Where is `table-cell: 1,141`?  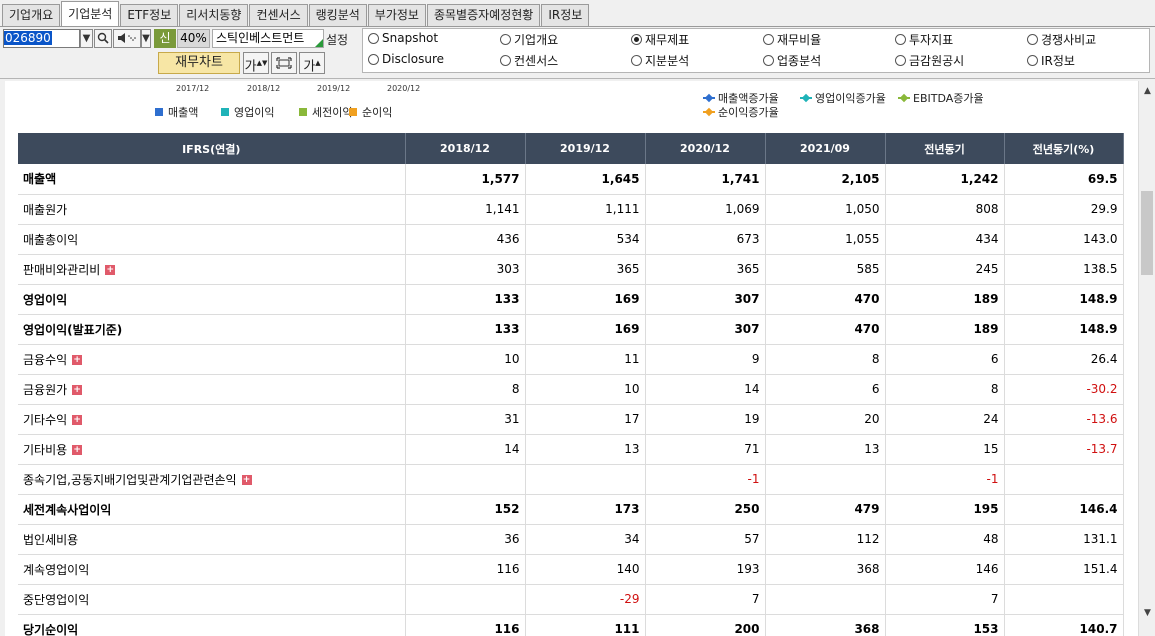 table-cell: 1,141 is located at coordinates (465, 209).